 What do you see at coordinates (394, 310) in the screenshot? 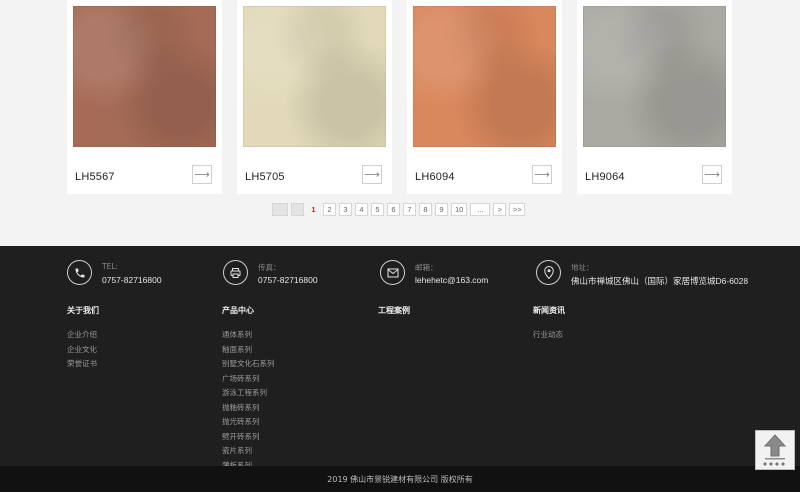
I see `column-title: 工程案例` at bounding box center [394, 310].